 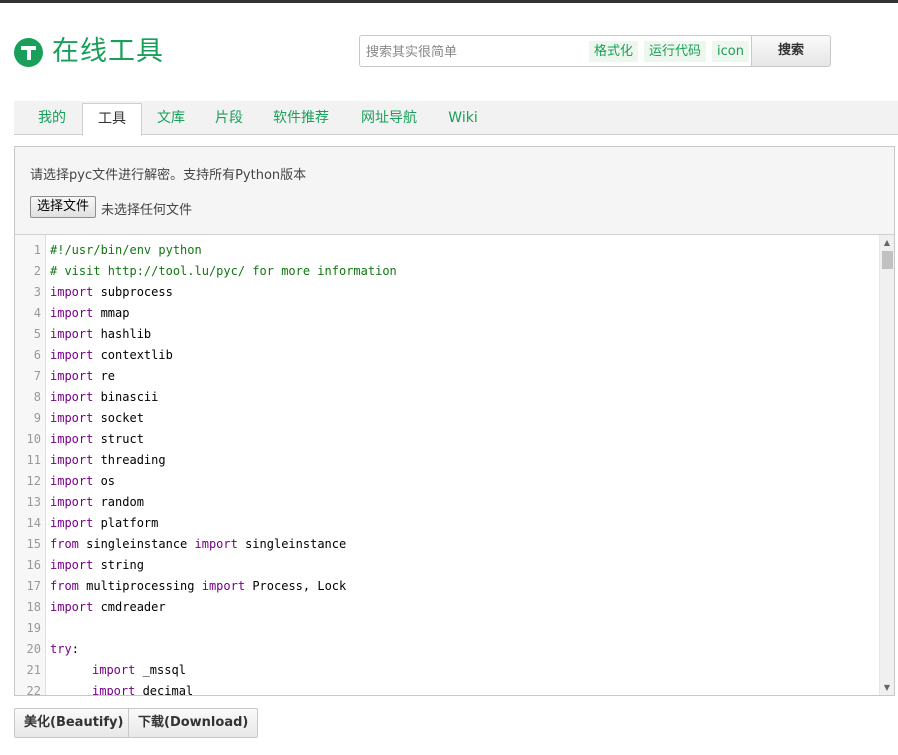 I want to click on line-number: 17, so click(x=33, y=586).